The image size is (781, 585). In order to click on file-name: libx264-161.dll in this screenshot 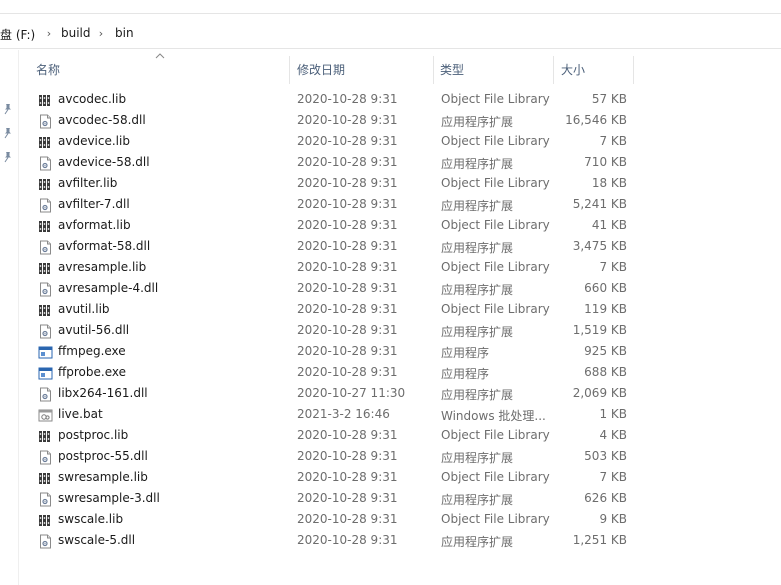, I will do `click(103, 393)`.